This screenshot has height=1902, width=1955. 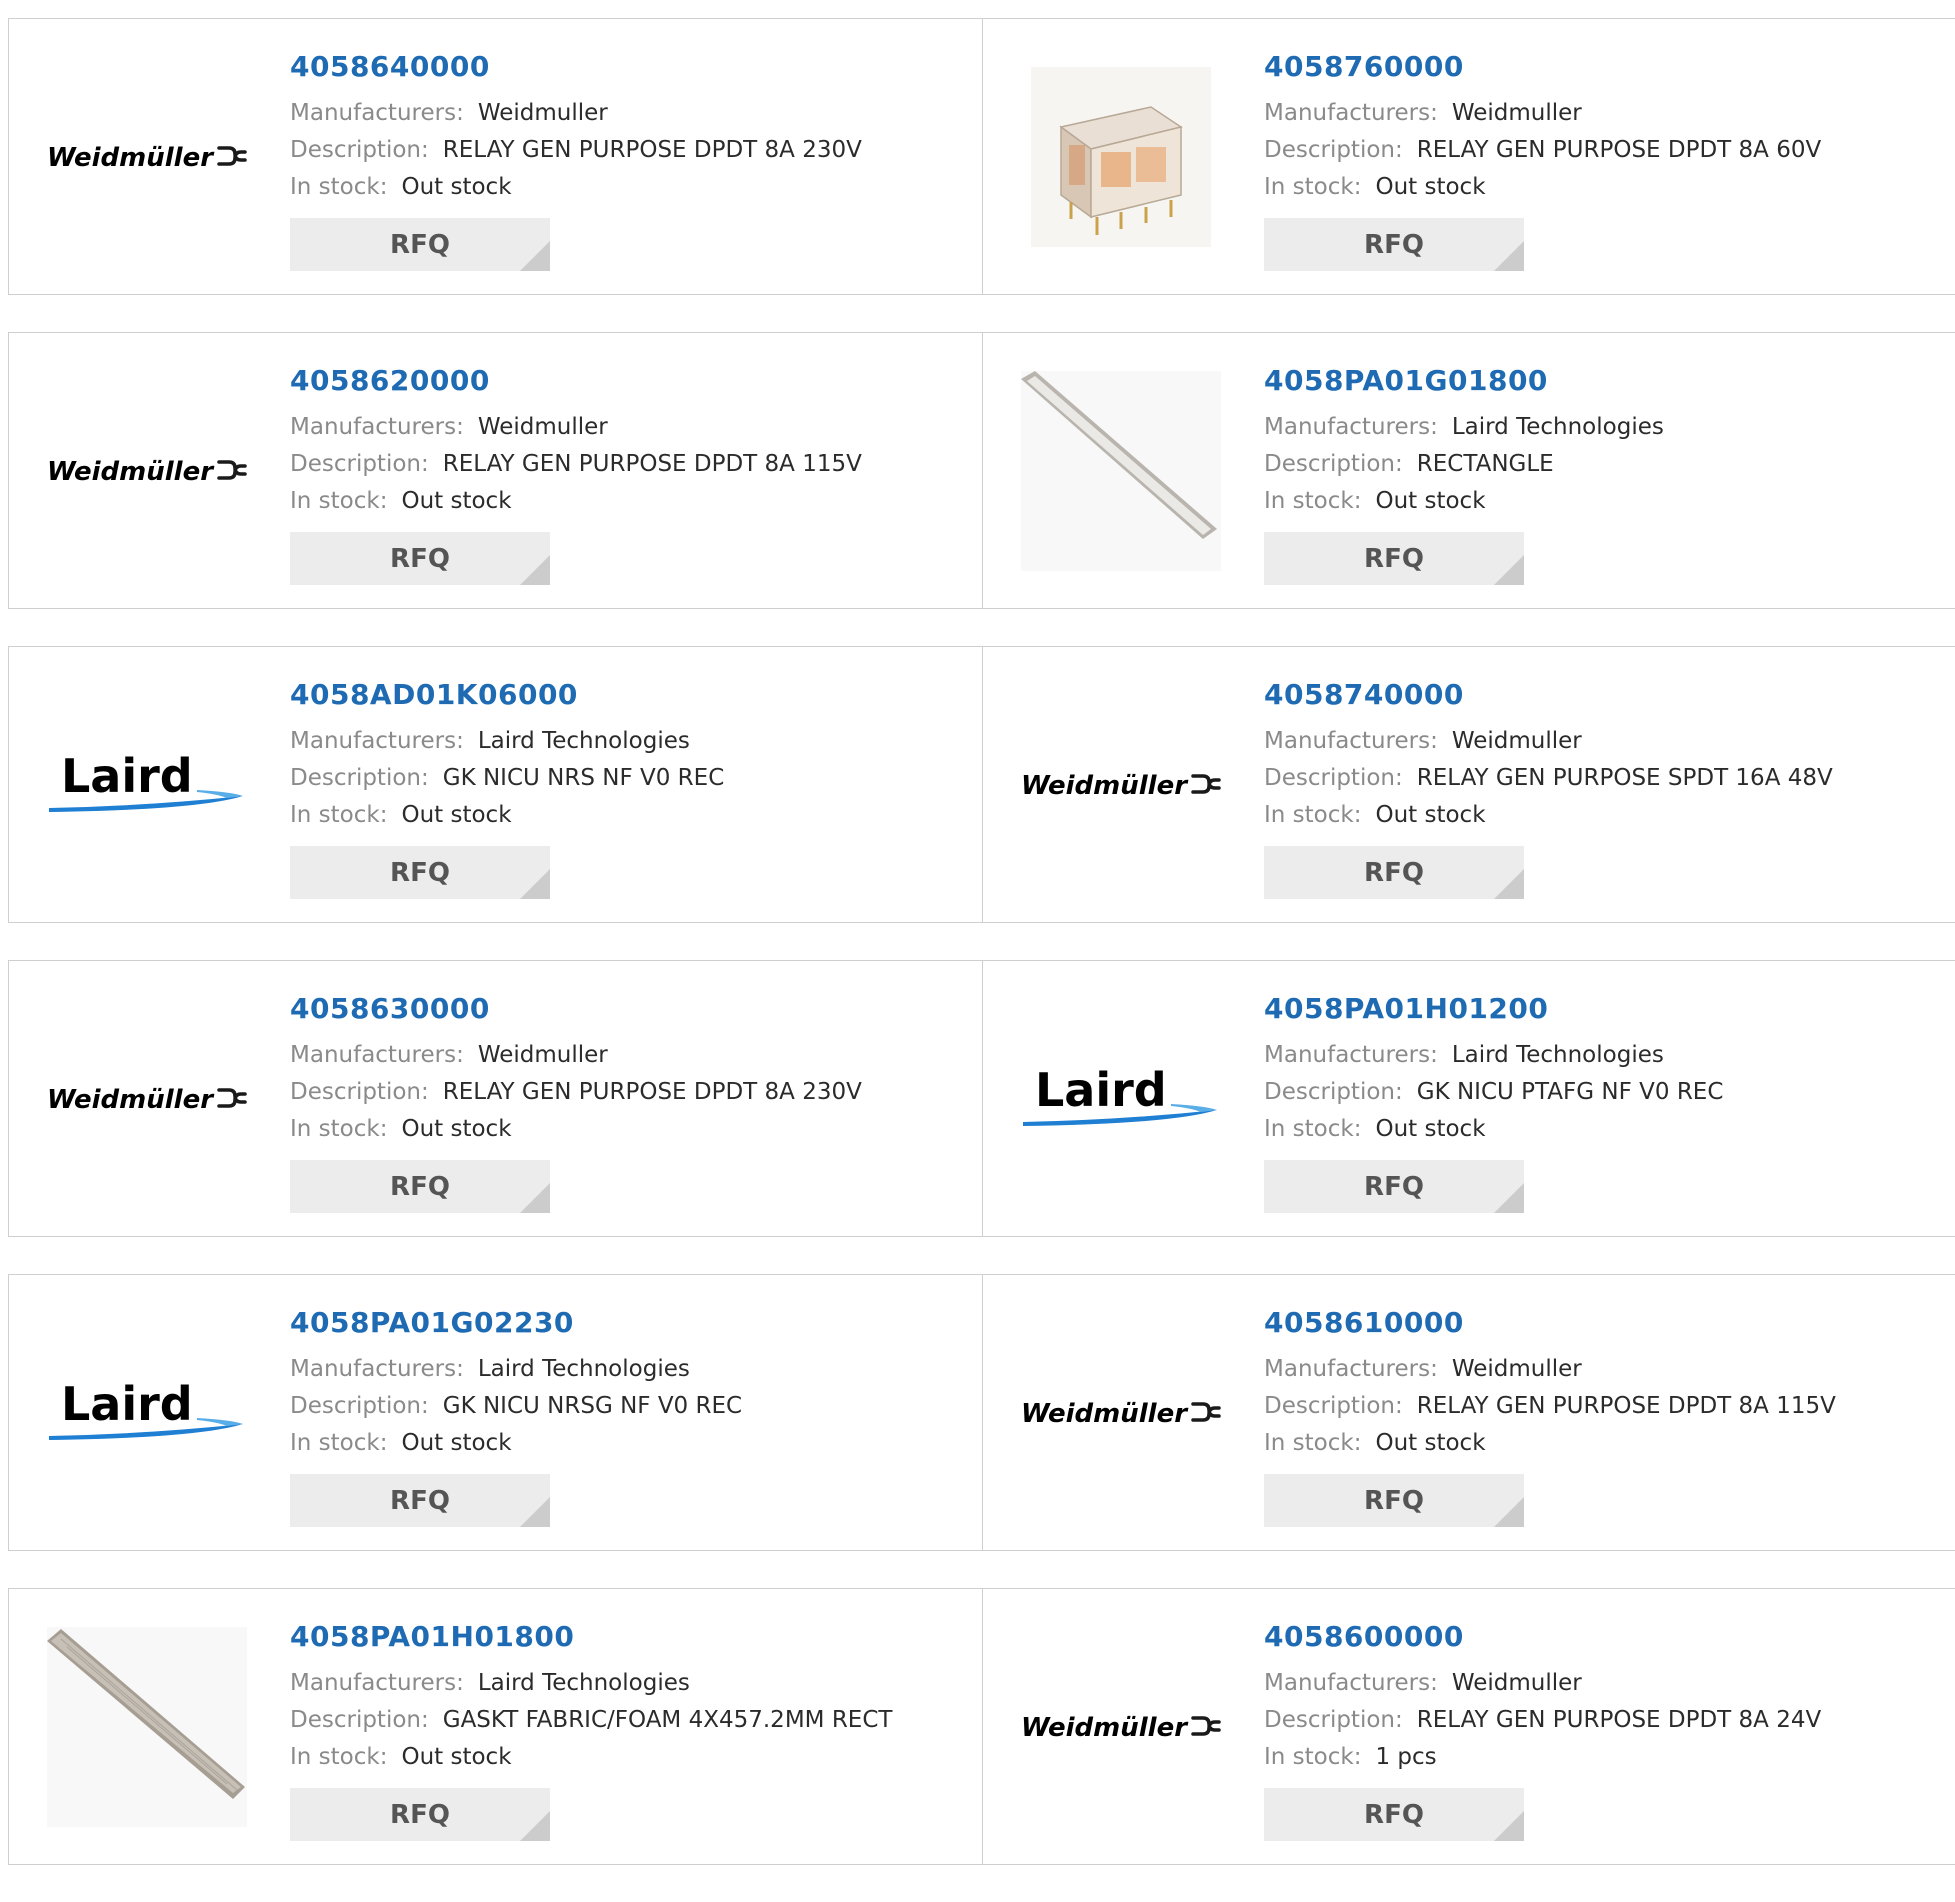 I want to click on part-number-link: 4058630000, so click(x=576, y=1009).